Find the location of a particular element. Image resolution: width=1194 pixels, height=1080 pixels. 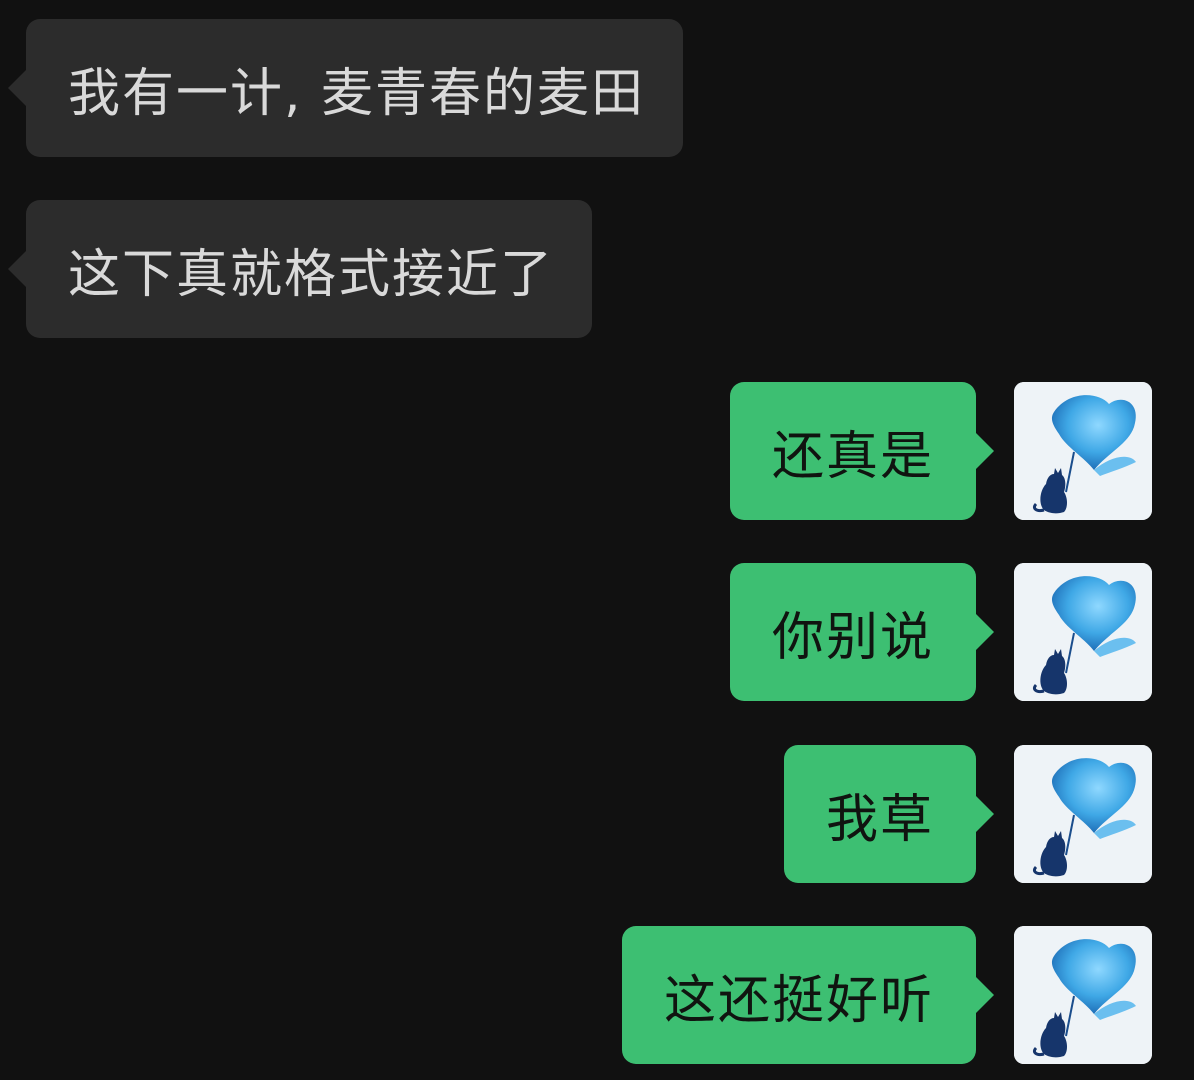

outgoing-message-bubble: 还真是 is located at coordinates (852, 451).